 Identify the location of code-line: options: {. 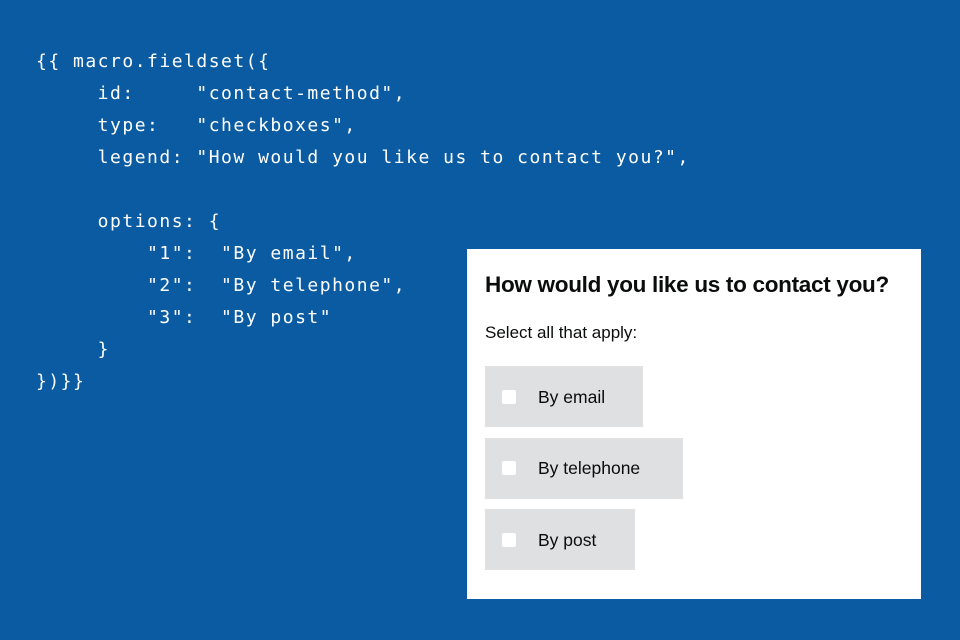
(129, 221).